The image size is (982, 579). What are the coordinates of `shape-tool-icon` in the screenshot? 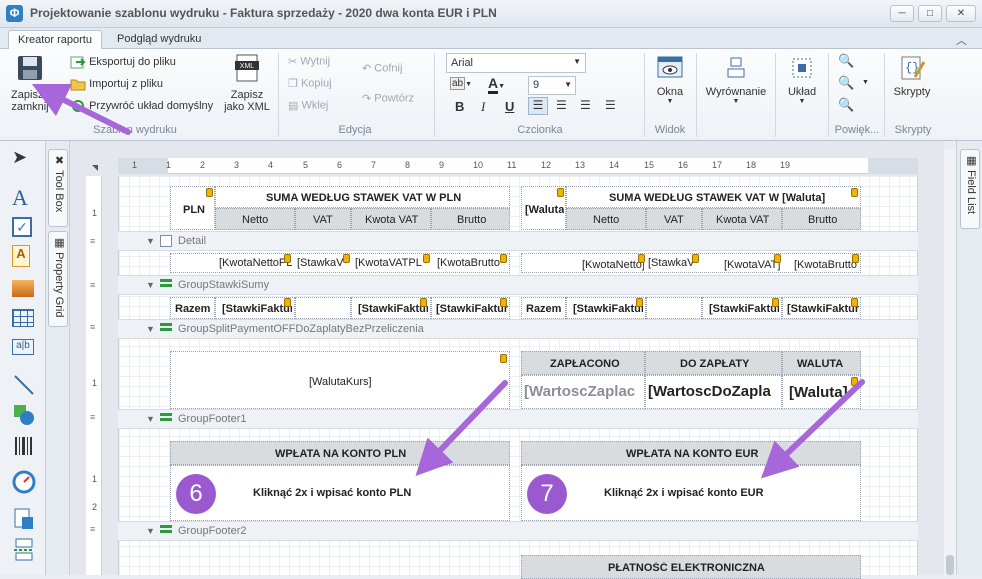 It's located at (24, 415).